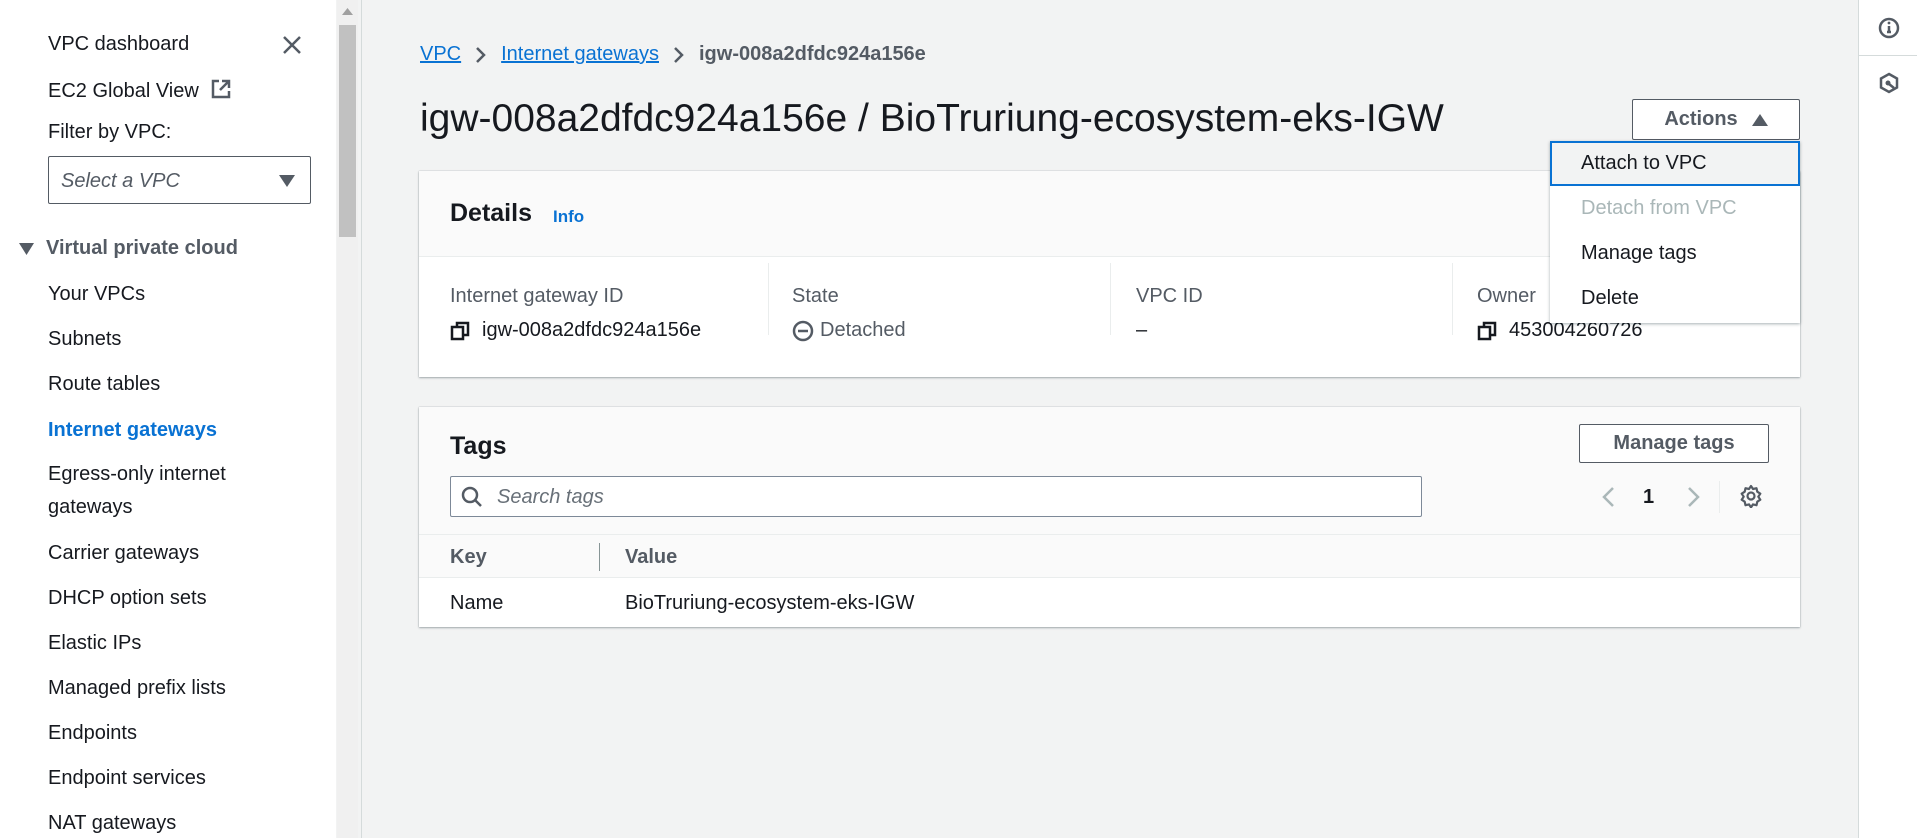 This screenshot has height=838, width=1917. What do you see at coordinates (477, 603) in the screenshot?
I see `tag-key: Name` at bounding box center [477, 603].